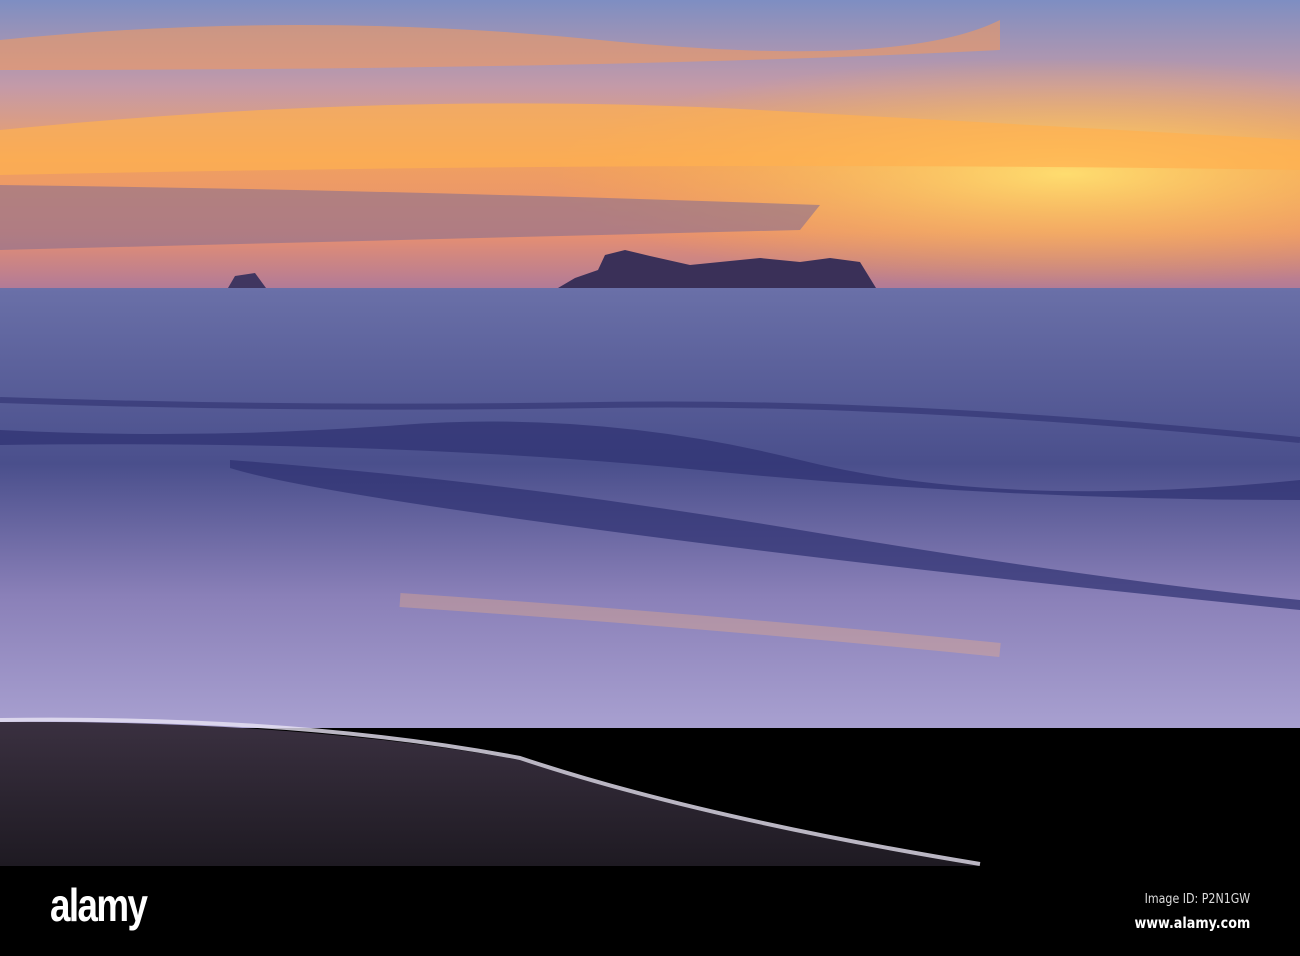  What do you see at coordinates (650, 911) in the screenshot?
I see `watermark-bar: alamy Image ID: P2N1GW www.alamy.com` at bounding box center [650, 911].